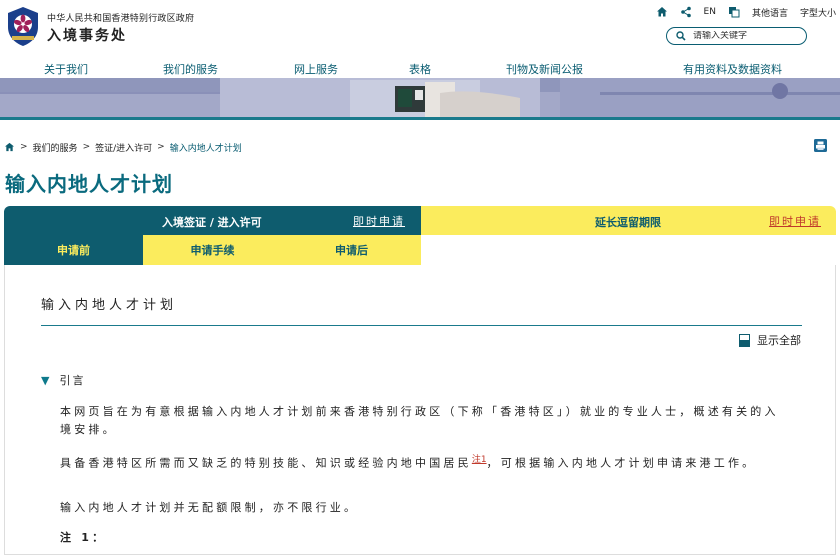  I want to click on triangle-down-icon: ▼, so click(46, 380).